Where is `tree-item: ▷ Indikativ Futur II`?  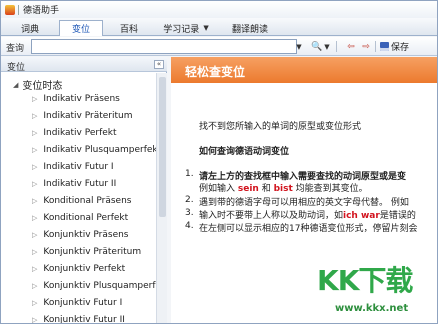
tree-item: ▷ Indikativ Futur II is located at coordinates (74, 184).